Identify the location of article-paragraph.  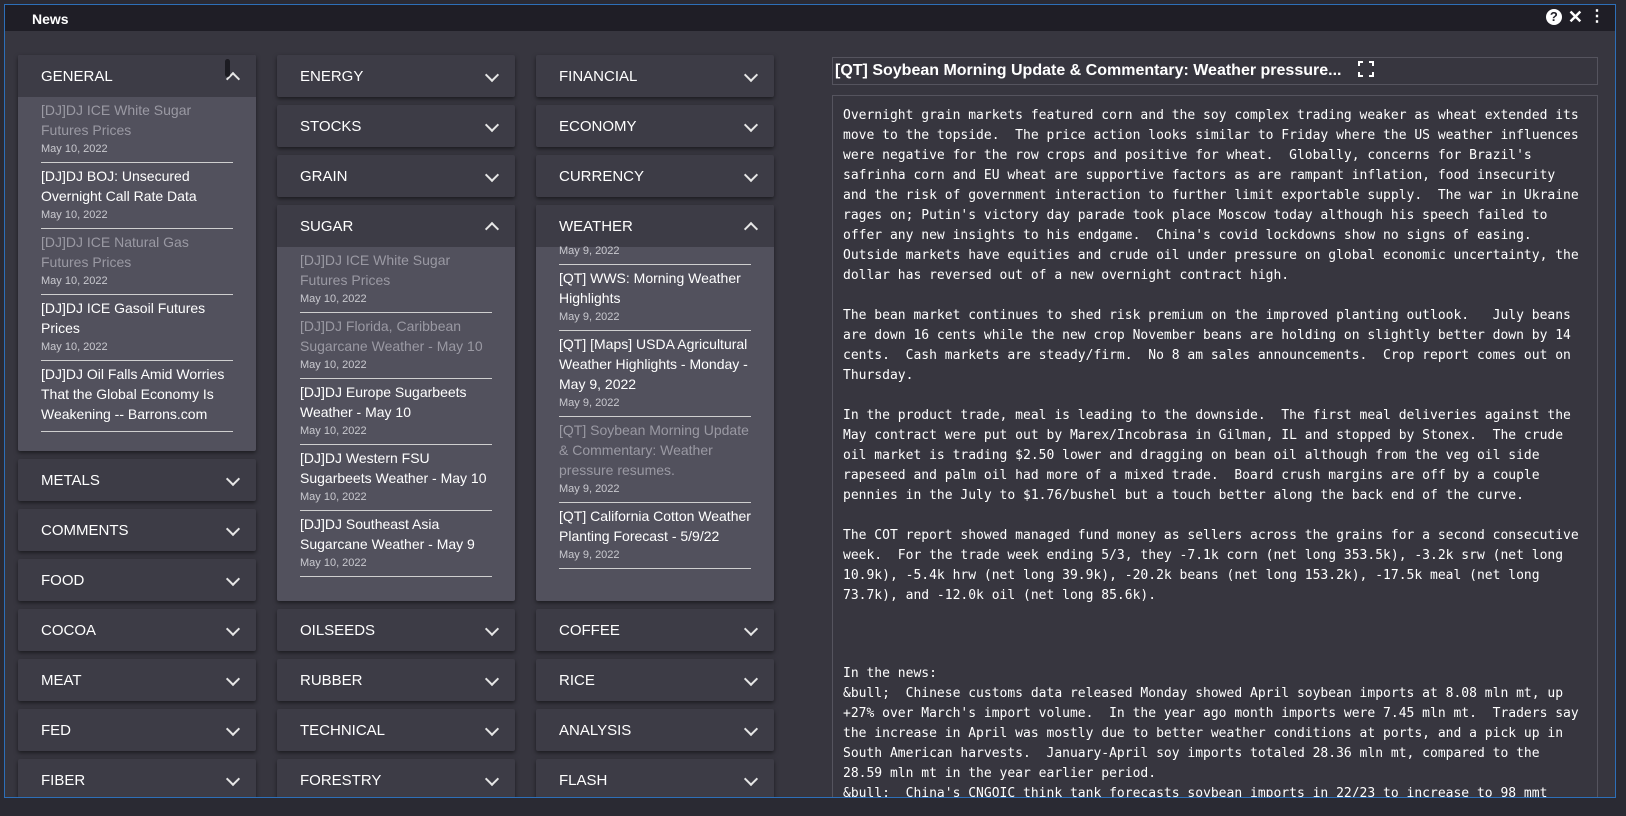
(1213, 635).